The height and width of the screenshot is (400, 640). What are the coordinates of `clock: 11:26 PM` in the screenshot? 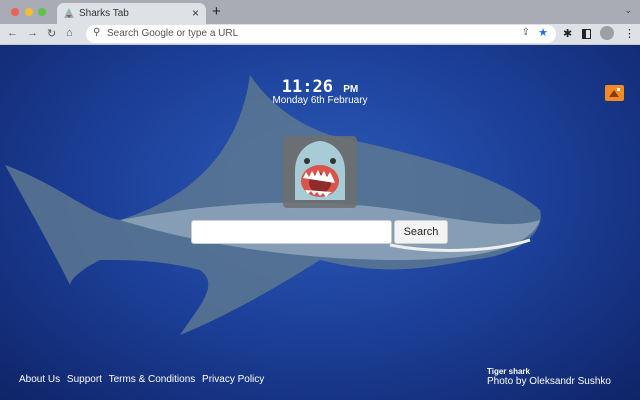 It's located at (320, 87).